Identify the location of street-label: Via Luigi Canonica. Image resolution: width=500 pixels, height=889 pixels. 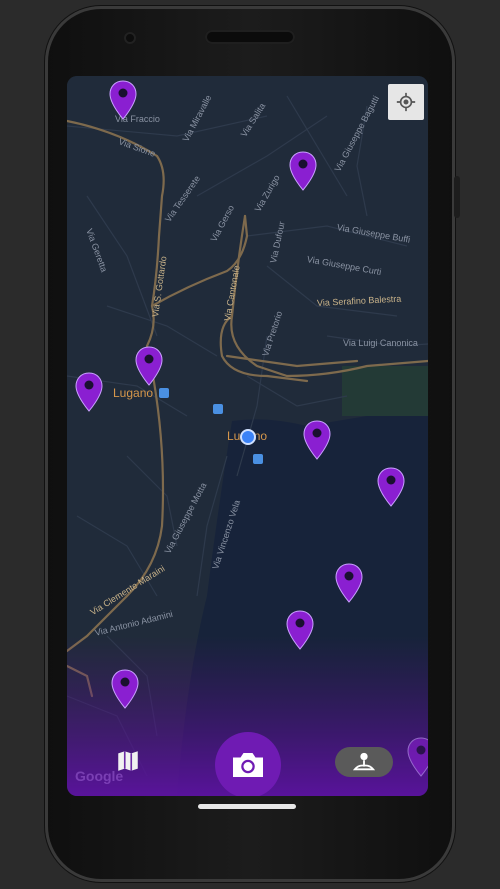
(380, 343).